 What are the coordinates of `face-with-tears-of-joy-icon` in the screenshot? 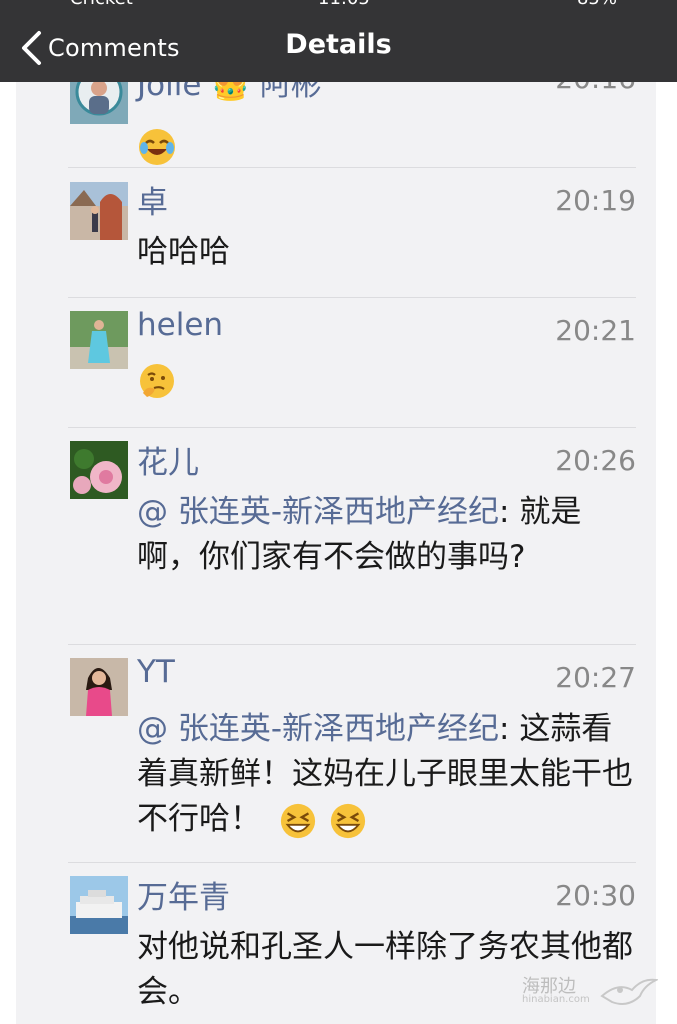 It's located at (157, 146).